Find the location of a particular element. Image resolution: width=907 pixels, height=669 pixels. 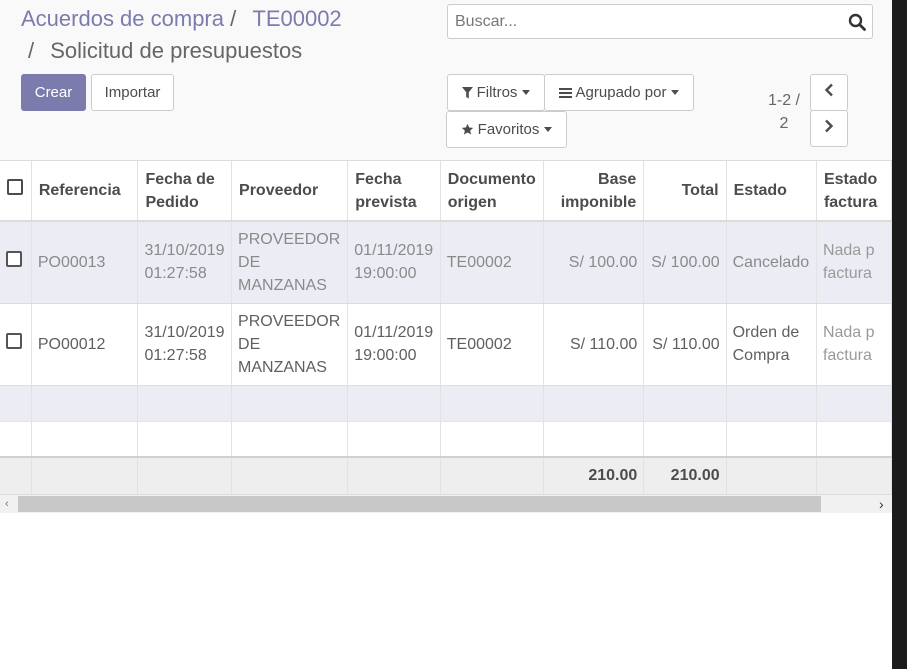

create-button: Crear is located at coordinates (53, 92).